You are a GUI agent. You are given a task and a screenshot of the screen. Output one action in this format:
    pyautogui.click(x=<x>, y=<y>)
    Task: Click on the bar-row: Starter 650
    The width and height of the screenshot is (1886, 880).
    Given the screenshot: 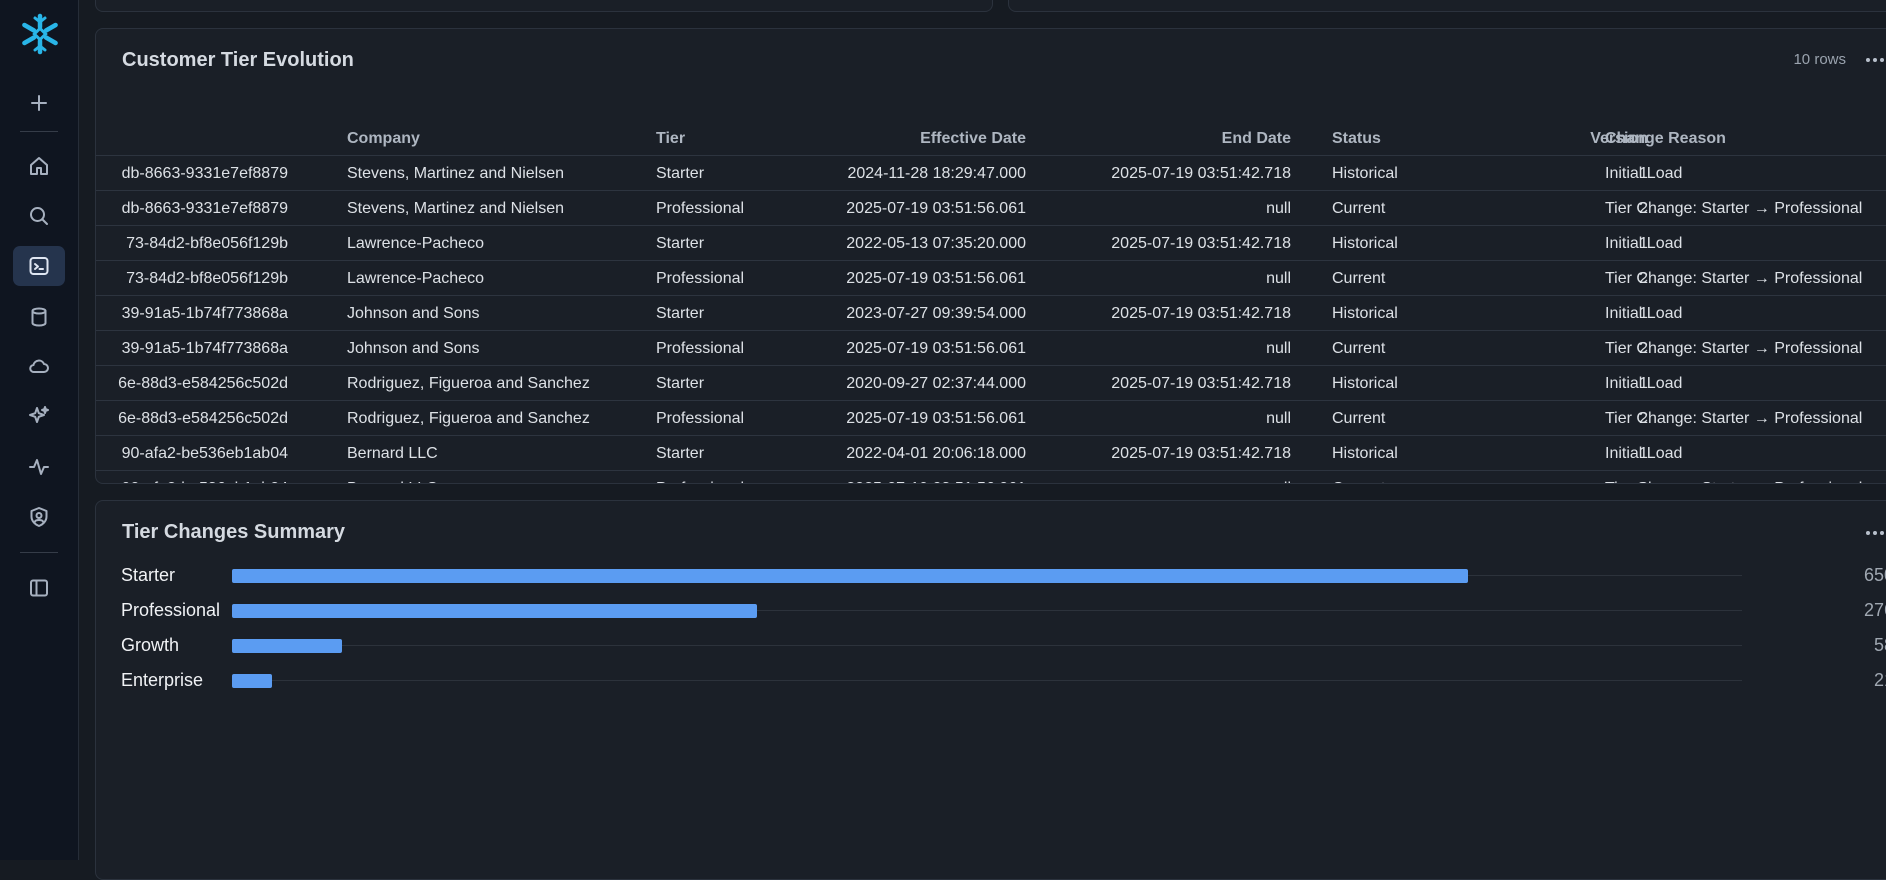 What is the action you would take?
    pyautogui.click(x=991, y=575)
    